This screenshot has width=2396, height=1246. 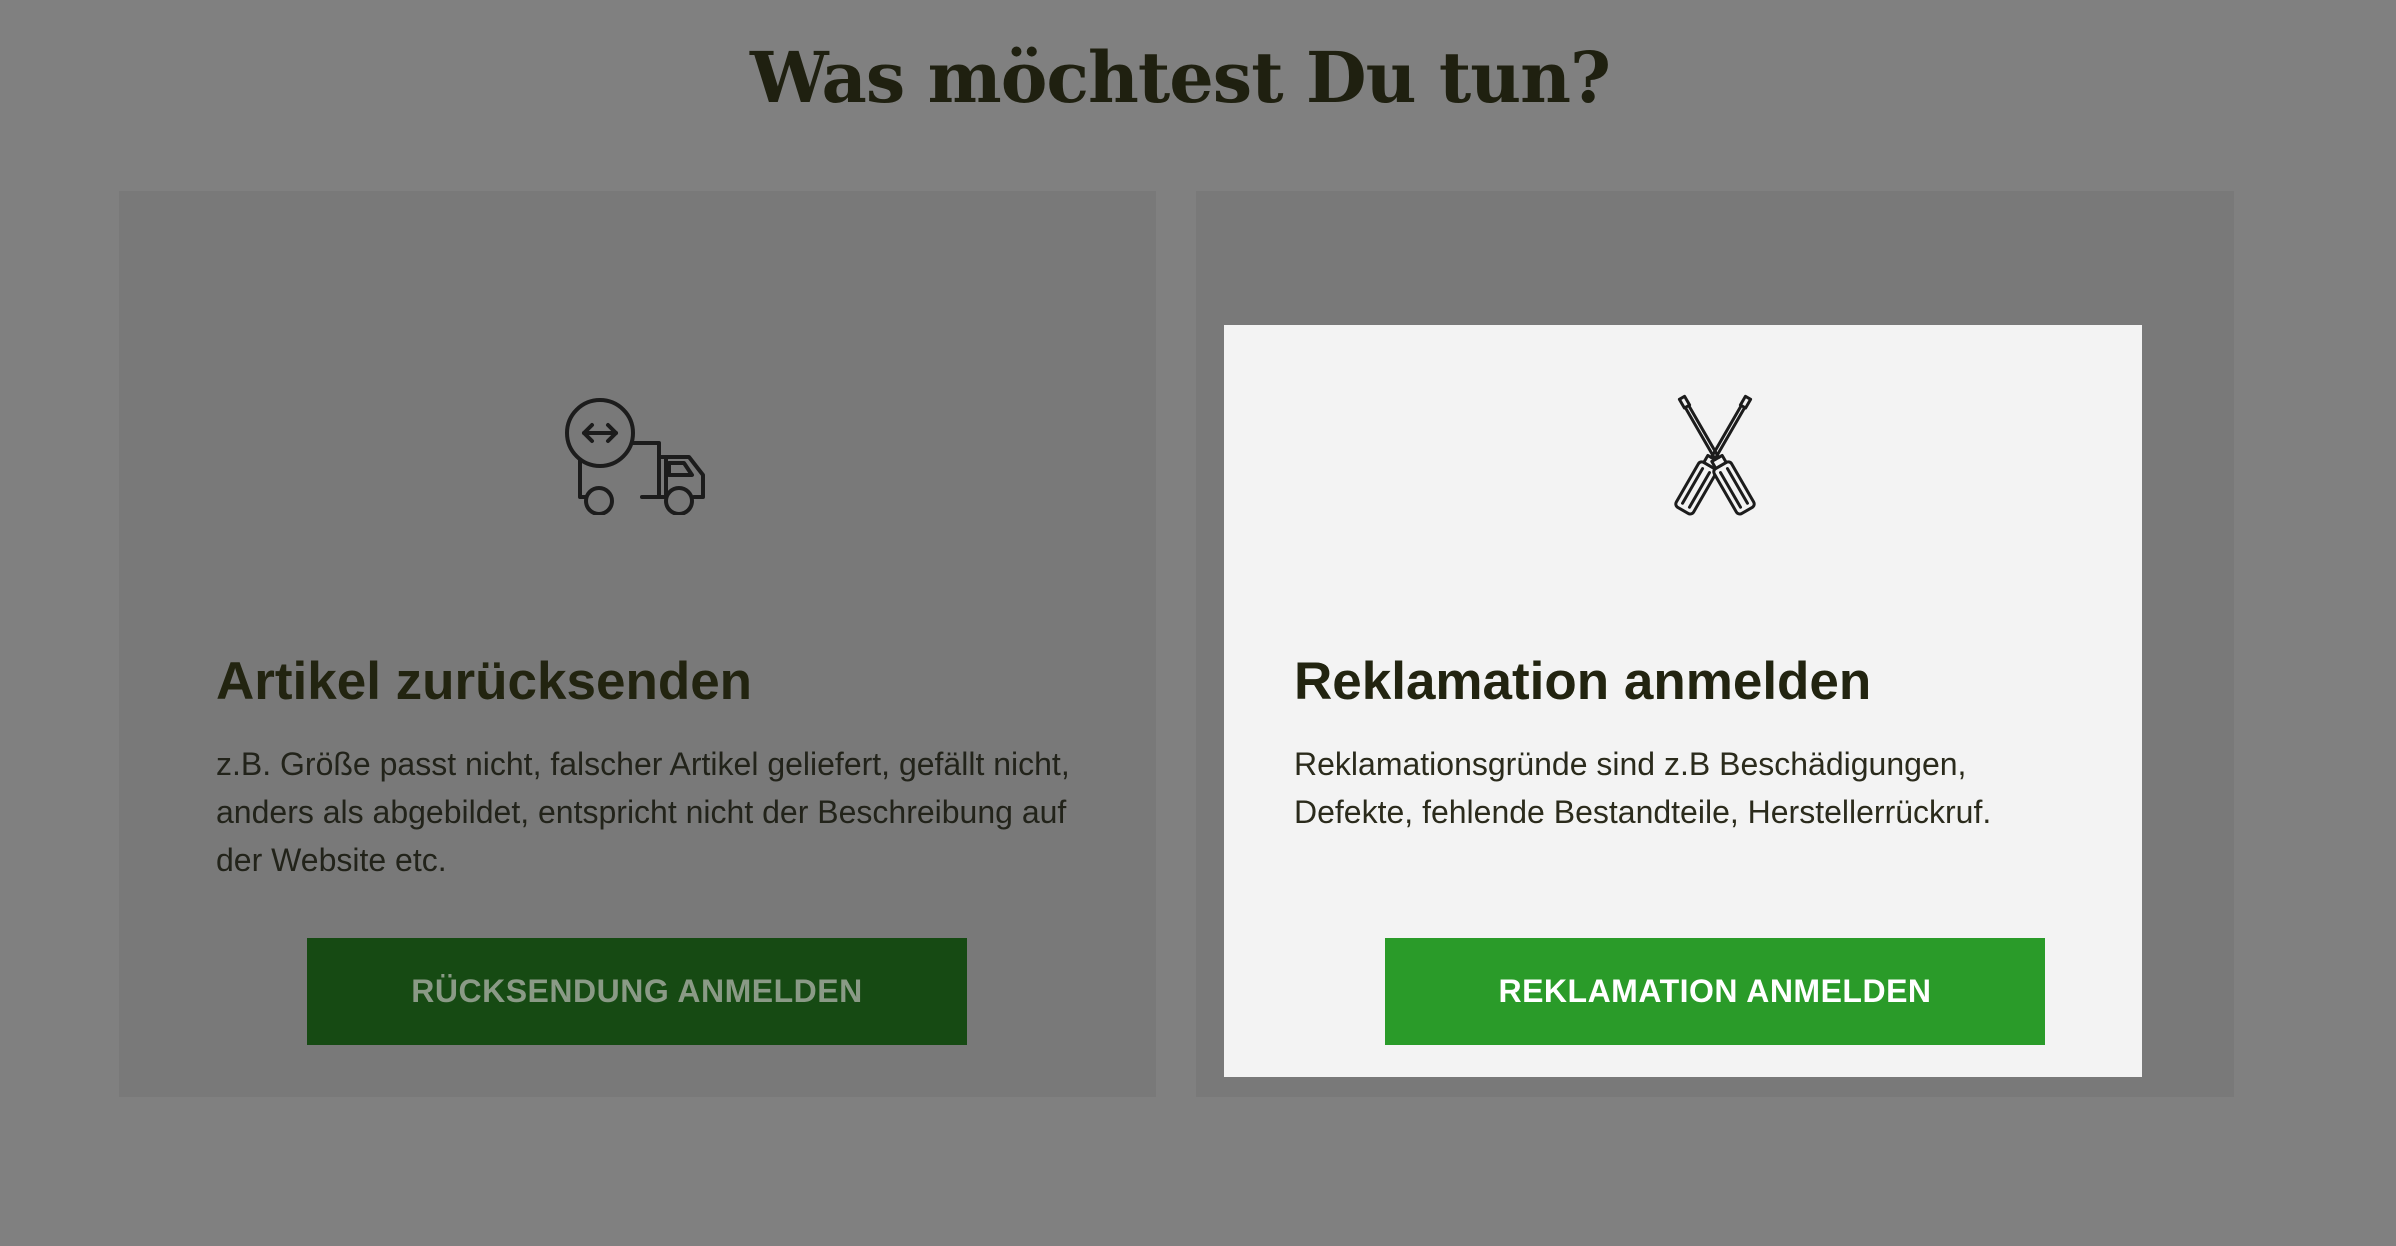 I want to click on page-title: Was möchtest Du tun?, so click(x=1180, y=77).